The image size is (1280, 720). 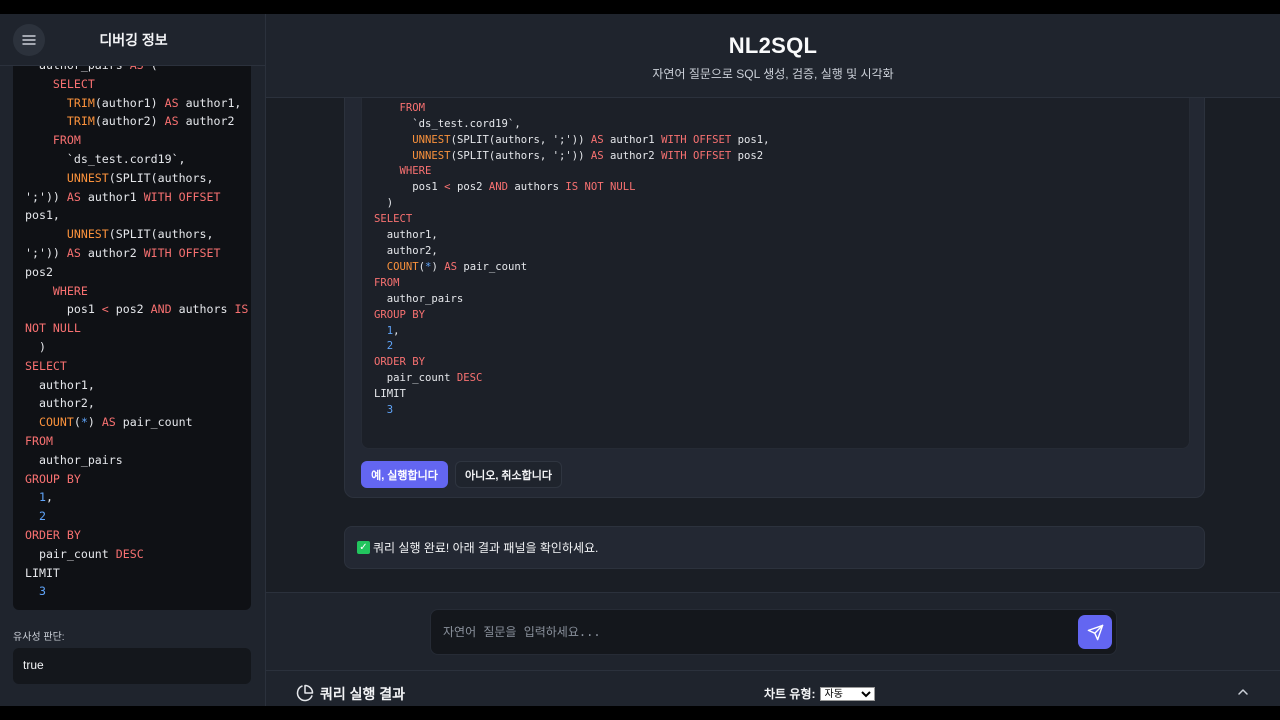 I want to click on chart-type-control: 차트 유형: 자동, so click(x=819, y=693).